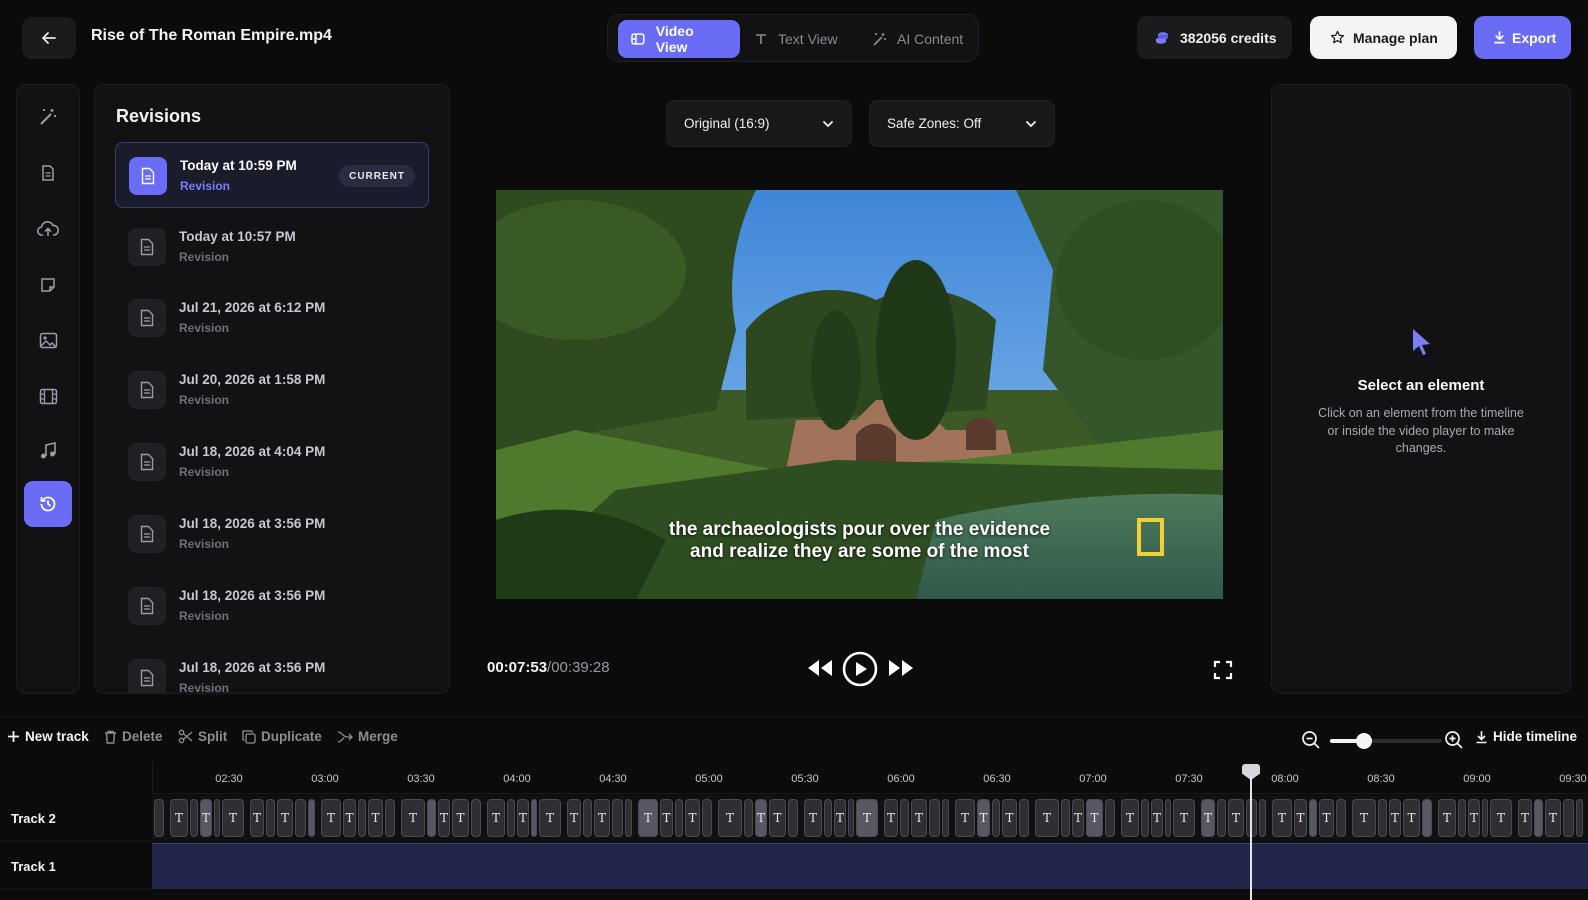 The width and height of the screenshot is (1588, 900). Describe the element at coordinates (272, 247) in the screenshot. I see `revision-item: Today at 10:57 PM Revision` at that location.